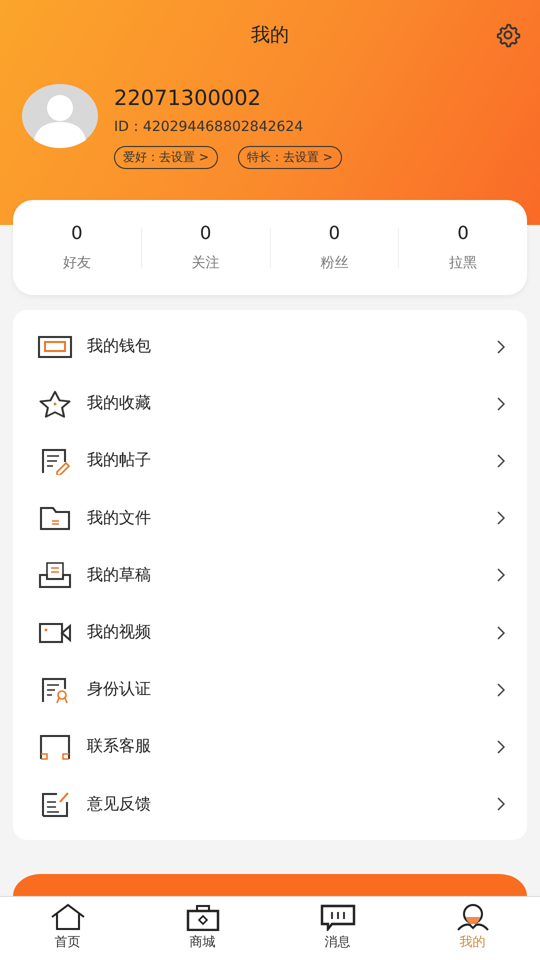 The height and width of the screenshot is (960, 540). Describe the element at coordinates (188, 98) in the screenshot. I see `username: 22071300002` at that location.